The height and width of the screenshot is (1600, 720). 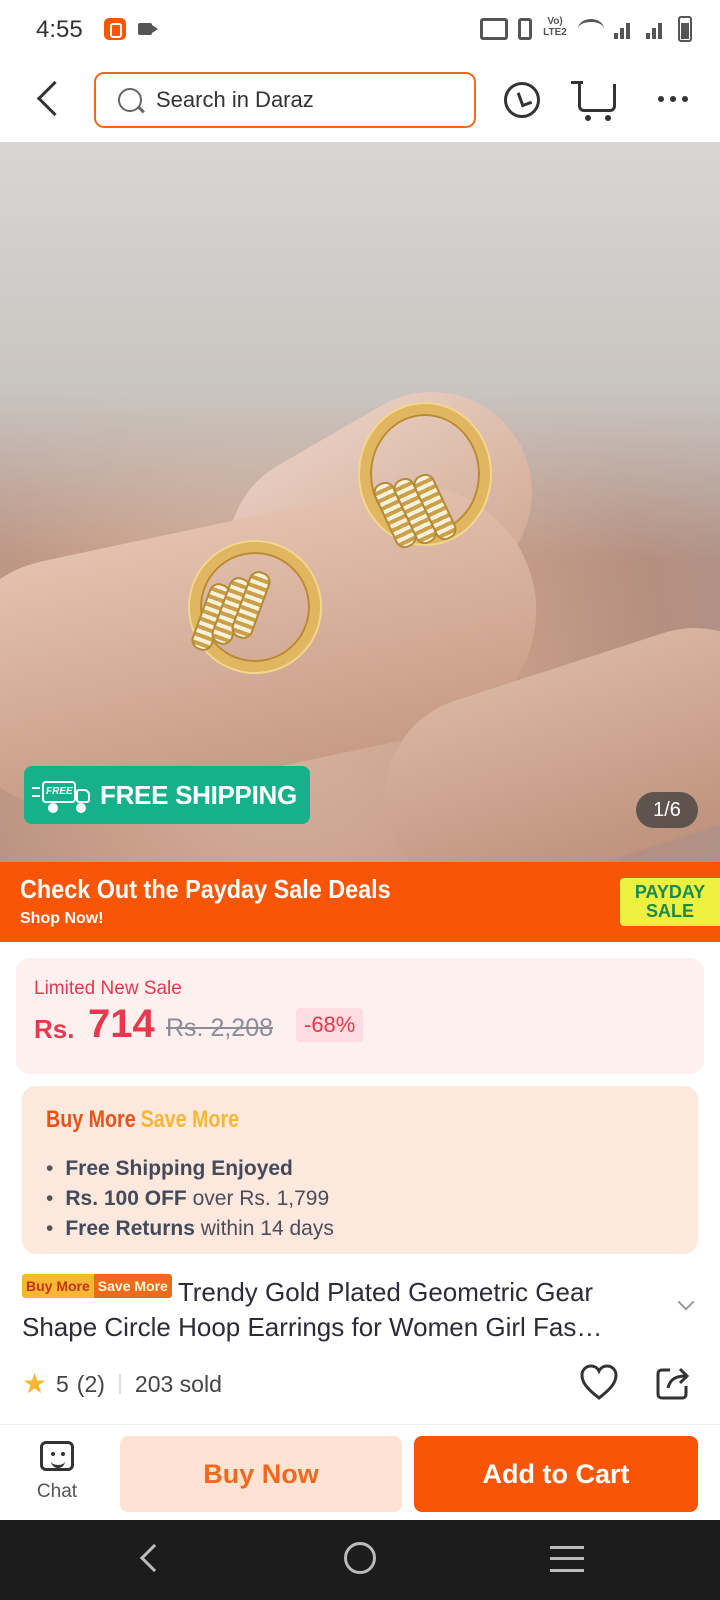 What do you see at coordinates (205, 889) in the screenshot?
I see `banner-title: Check Out the Payday Sale Deals` at bounding box center [205, 889].